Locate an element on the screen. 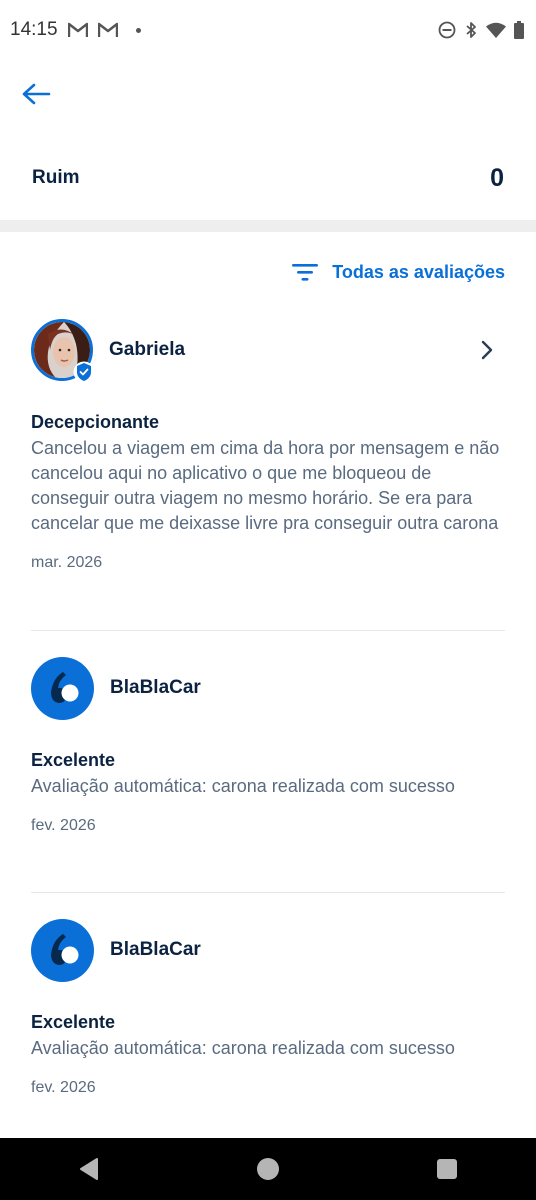  verified-badge-icon is located at coordinates (84, 372).